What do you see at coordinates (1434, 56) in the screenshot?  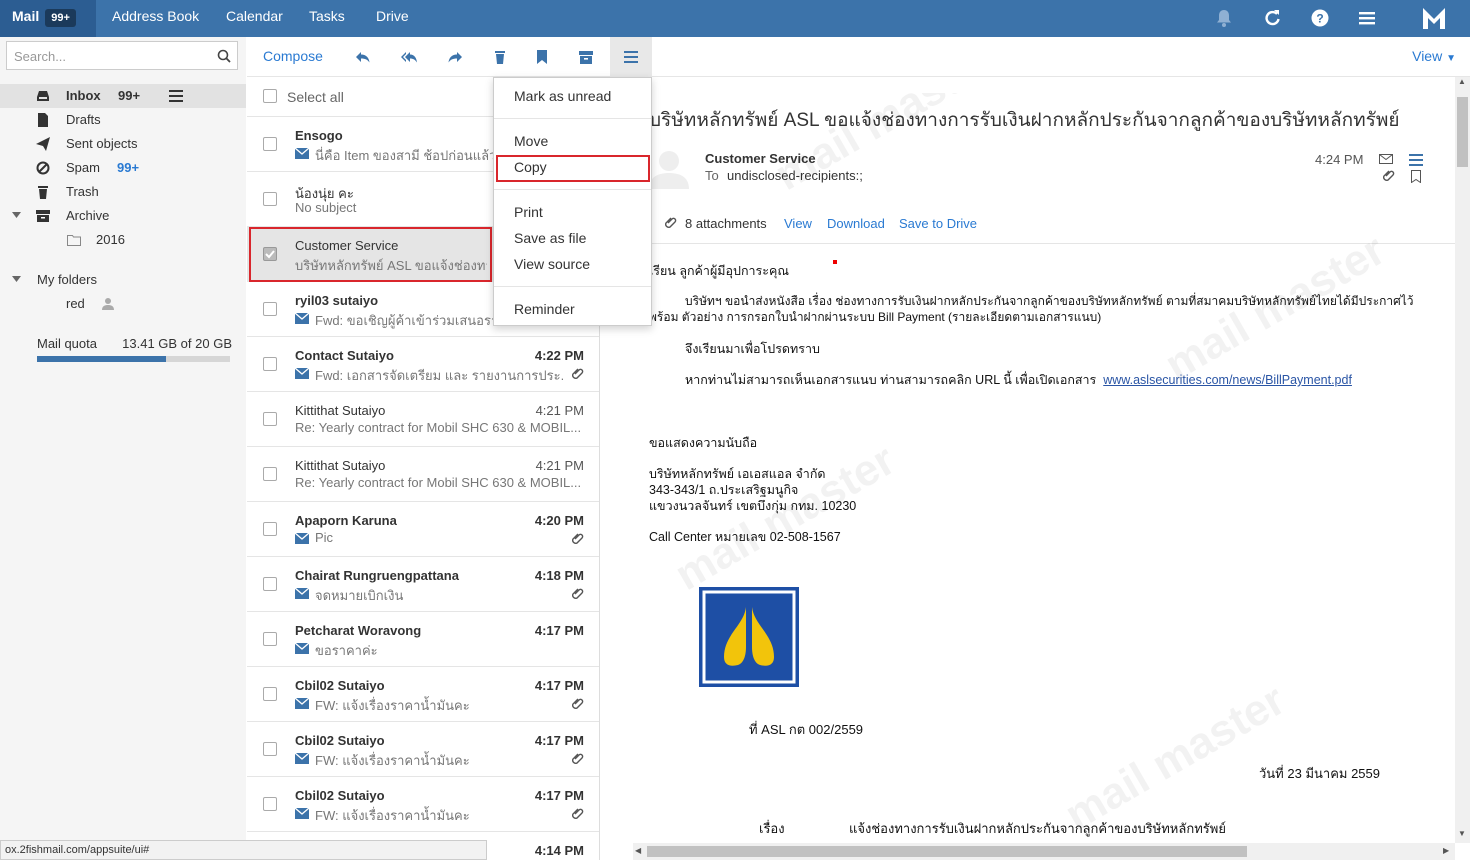 I see `view-dropdown: View ▼` at bounding box center [1434, 56].